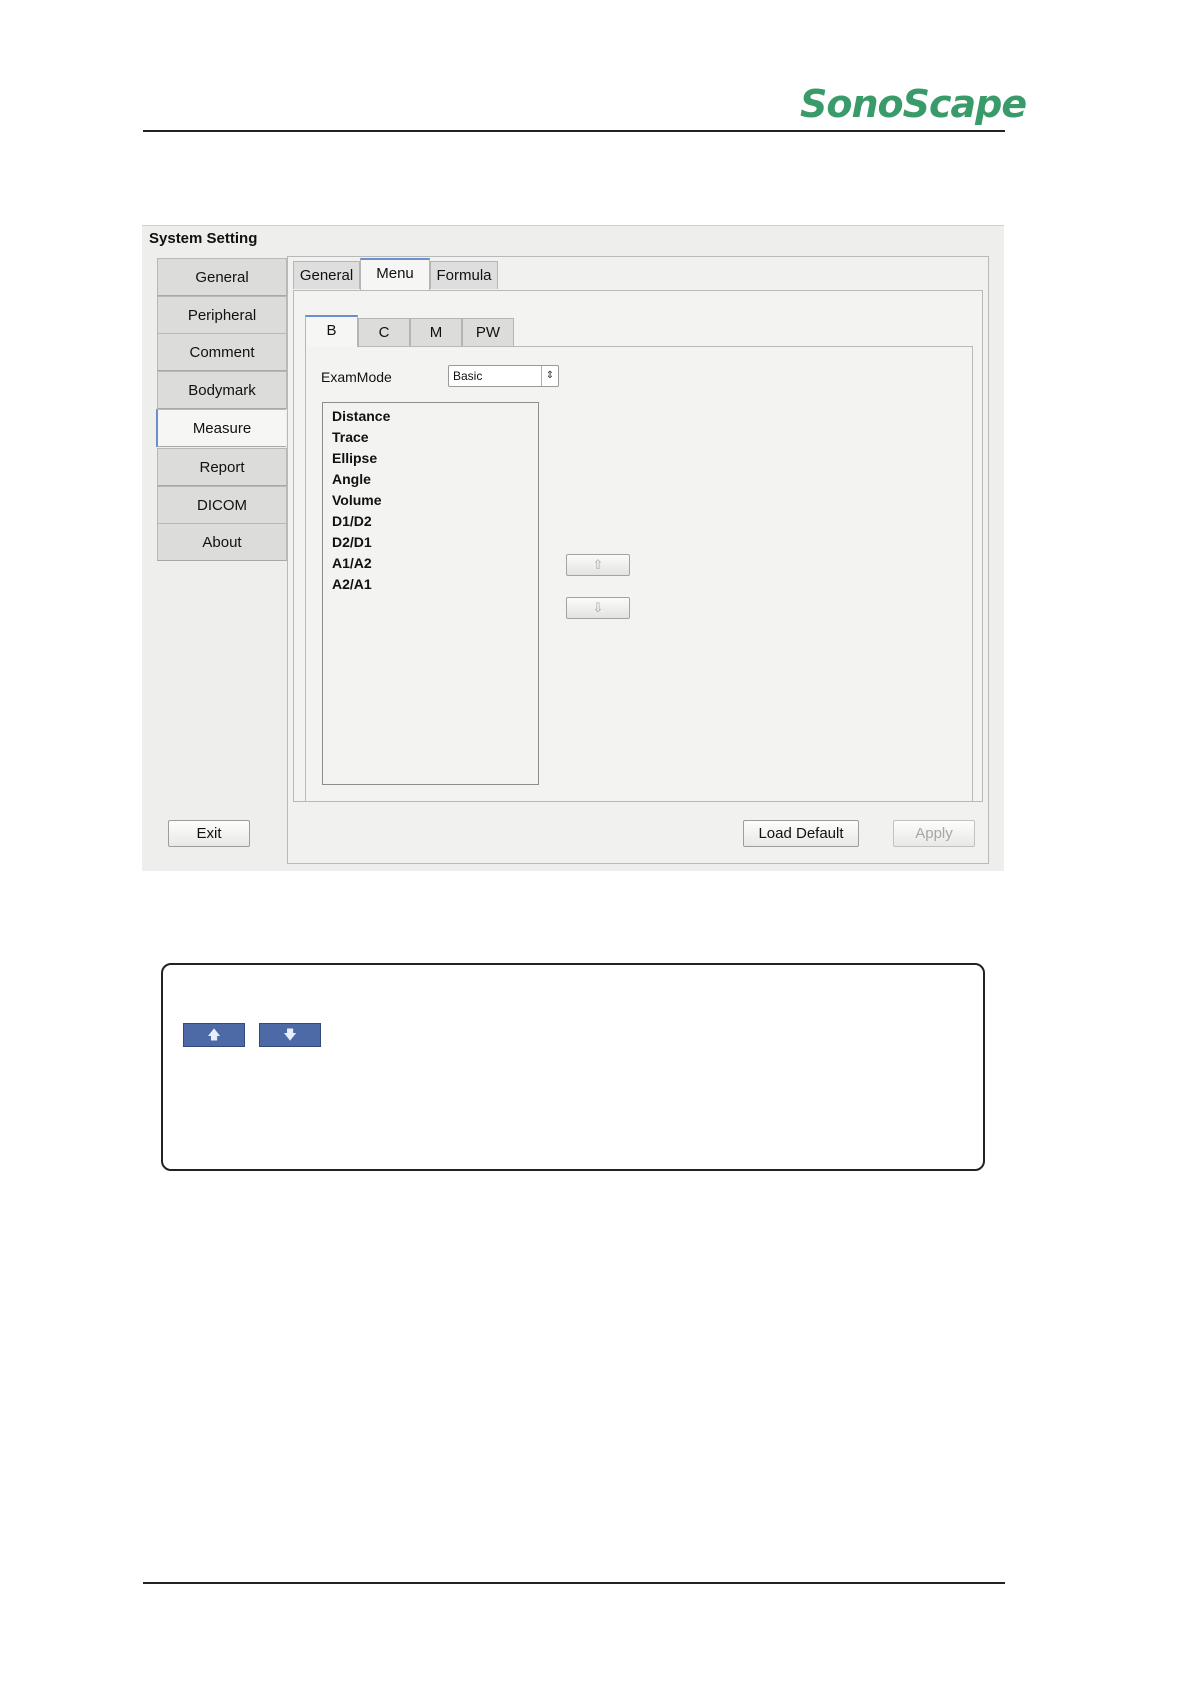 The height and width of the screenshot is (1684, 1191). What do you see at coordinates (331, 331) in the screenshot?
I see `sub-tab-b: B` at bounding box center [331, 331].